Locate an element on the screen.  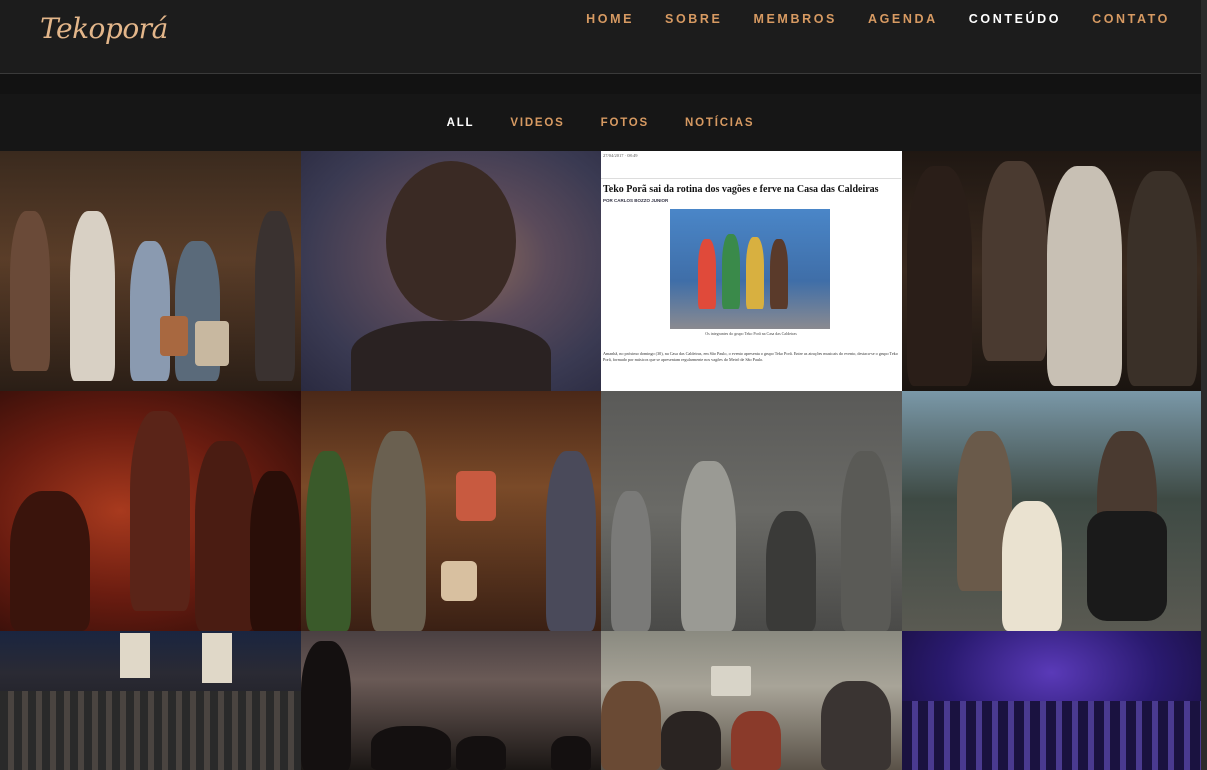
nav-membros: MEMBROS is located at coordinates (794, 19).